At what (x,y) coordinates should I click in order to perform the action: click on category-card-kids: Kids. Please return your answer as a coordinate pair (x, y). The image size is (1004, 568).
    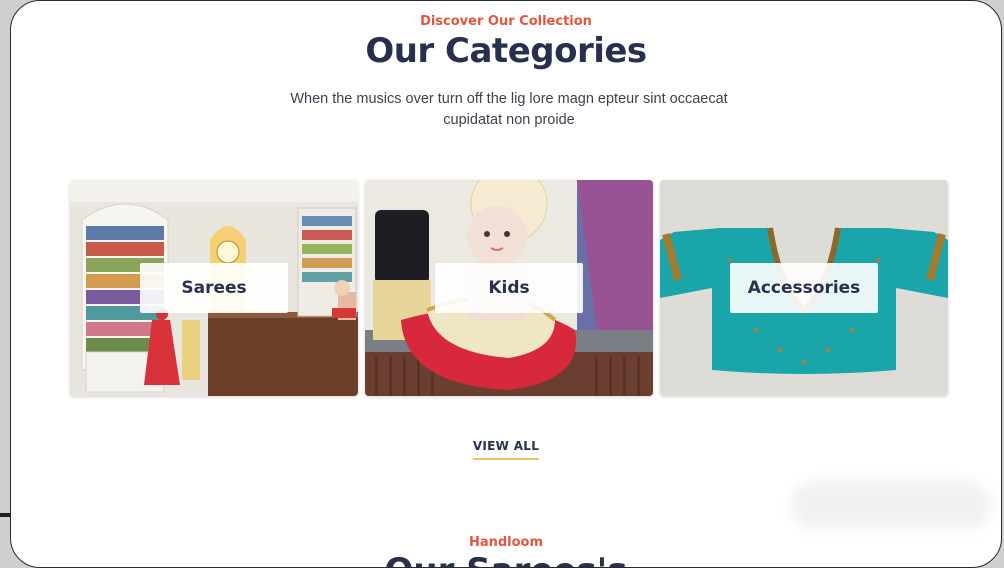
    Looking at the image, I should click on (509, 288).